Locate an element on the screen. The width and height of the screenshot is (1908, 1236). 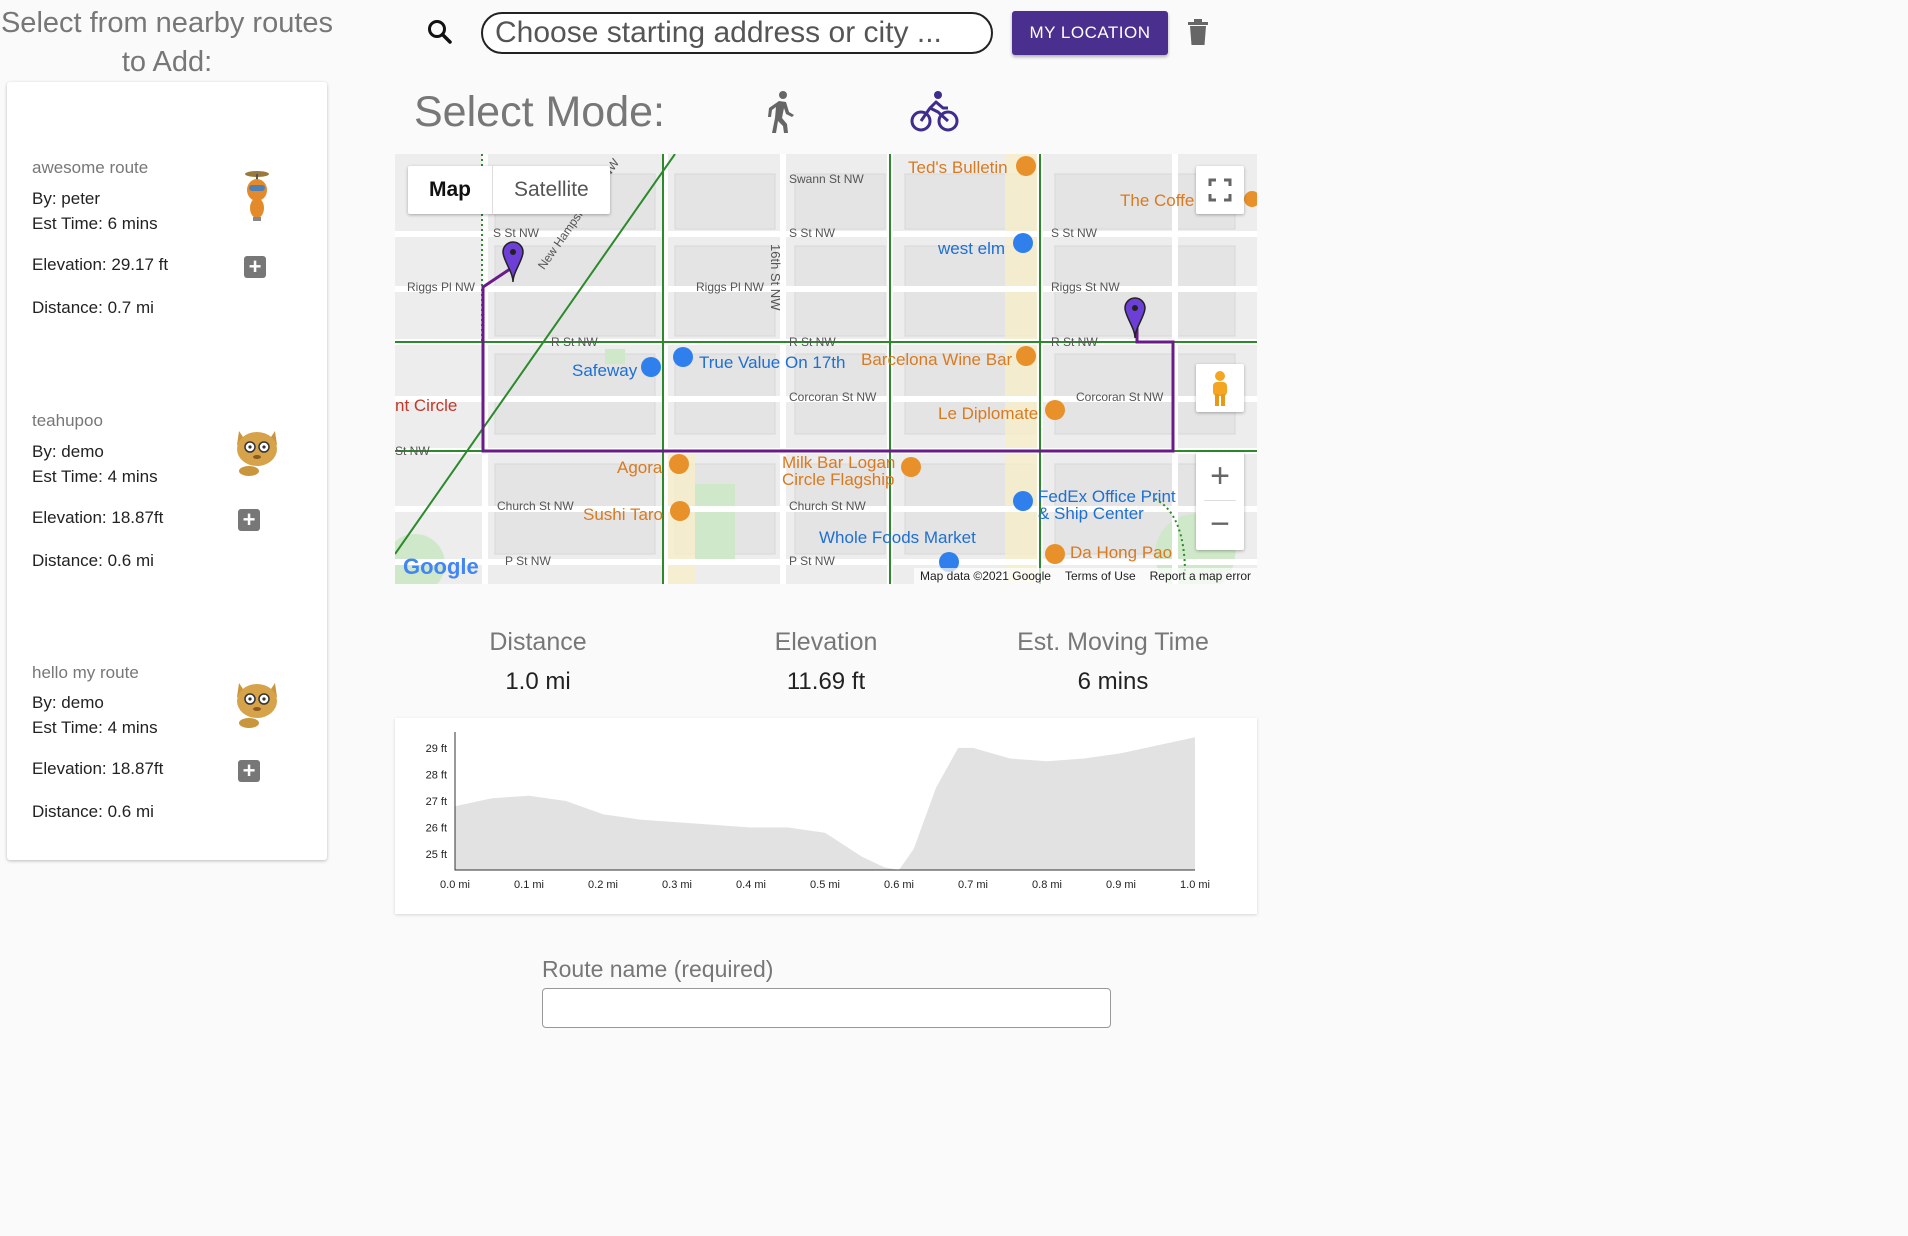
poi-label: The Coffe is located at coordinates (1157, 200).